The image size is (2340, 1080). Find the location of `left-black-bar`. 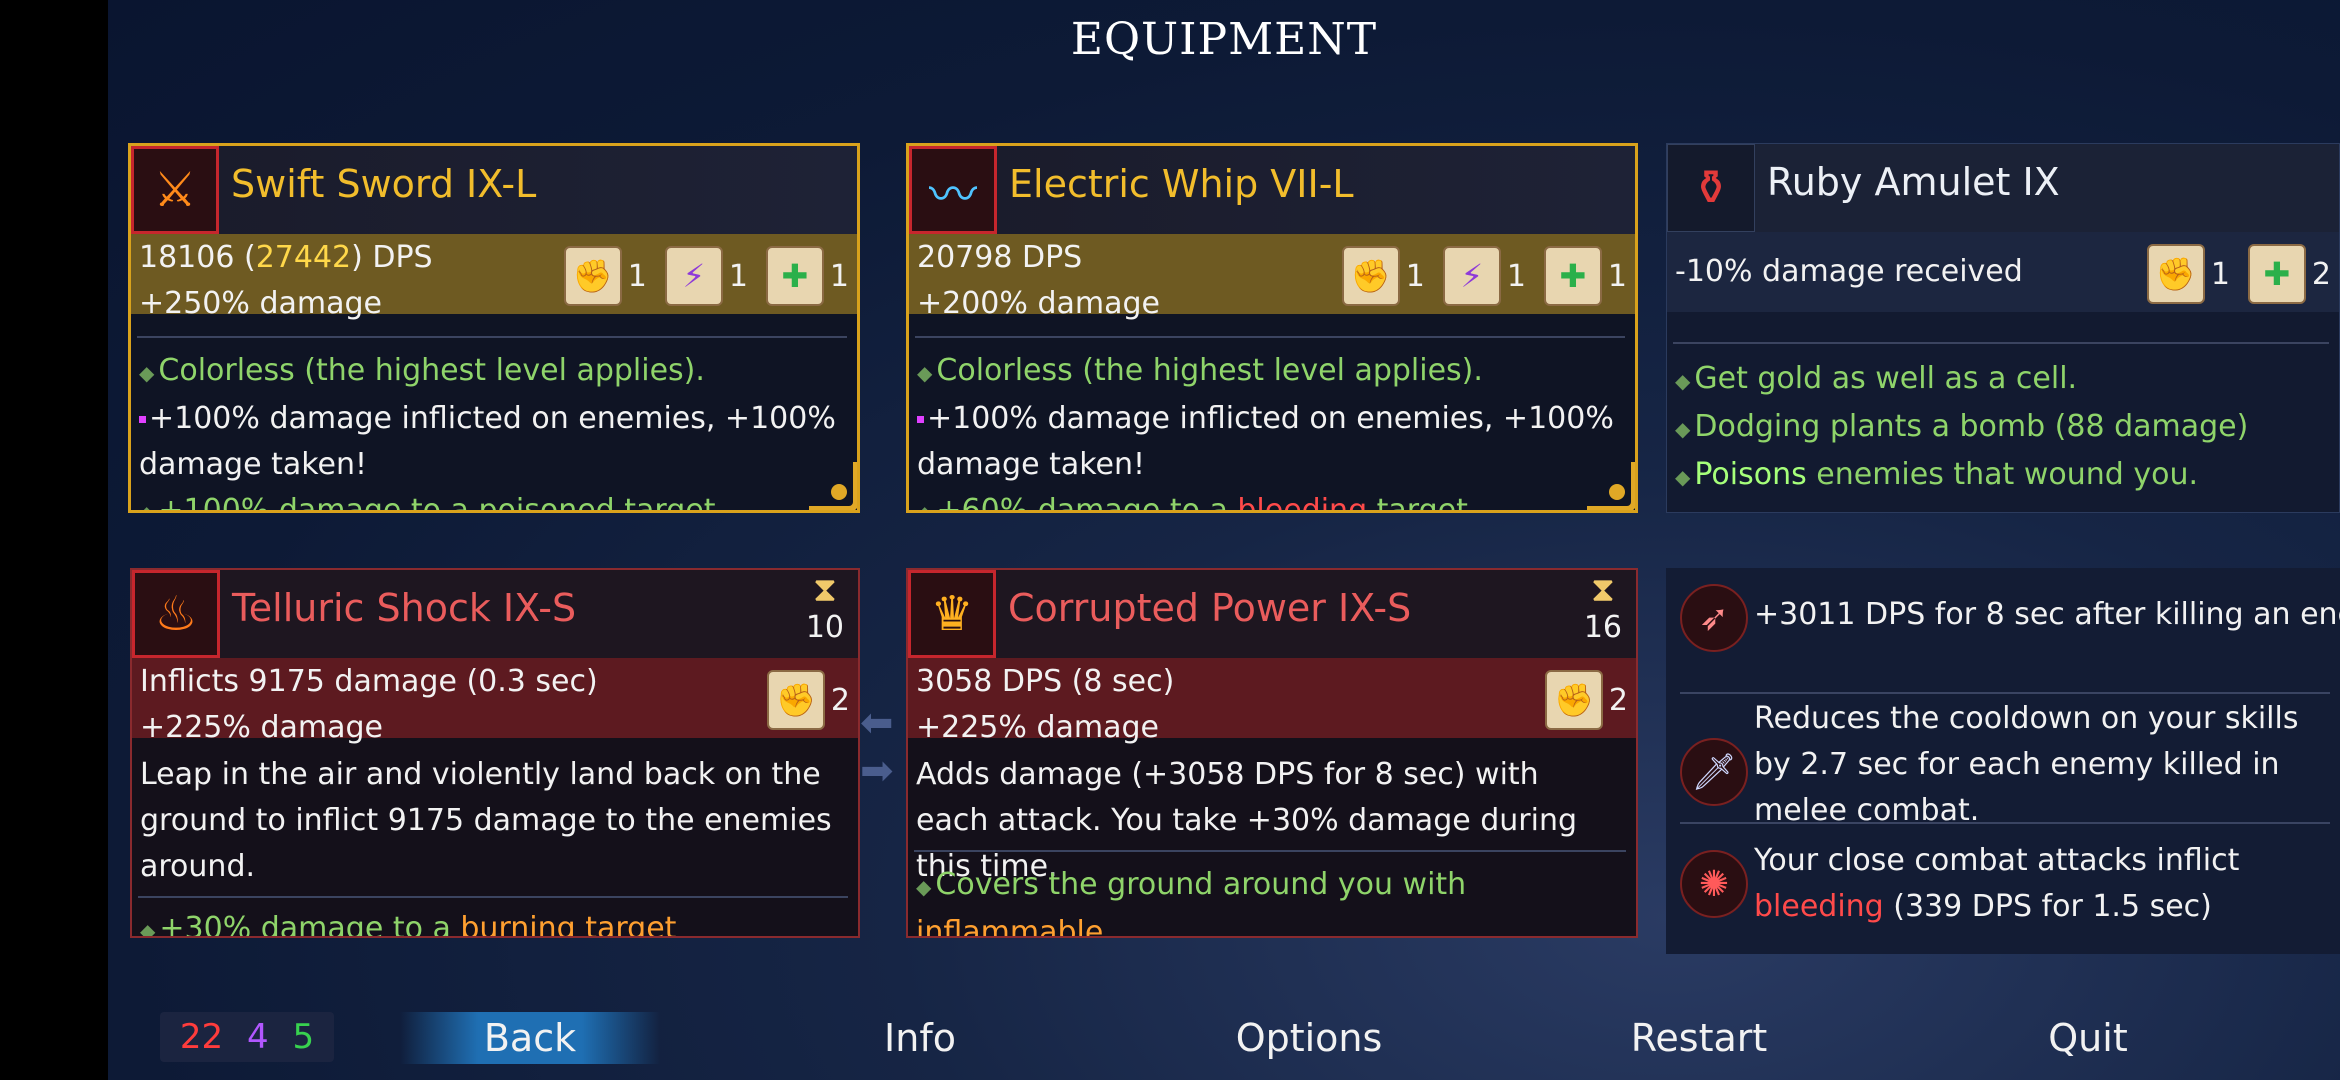

left-black-bar is located at coordinates (54, 540).